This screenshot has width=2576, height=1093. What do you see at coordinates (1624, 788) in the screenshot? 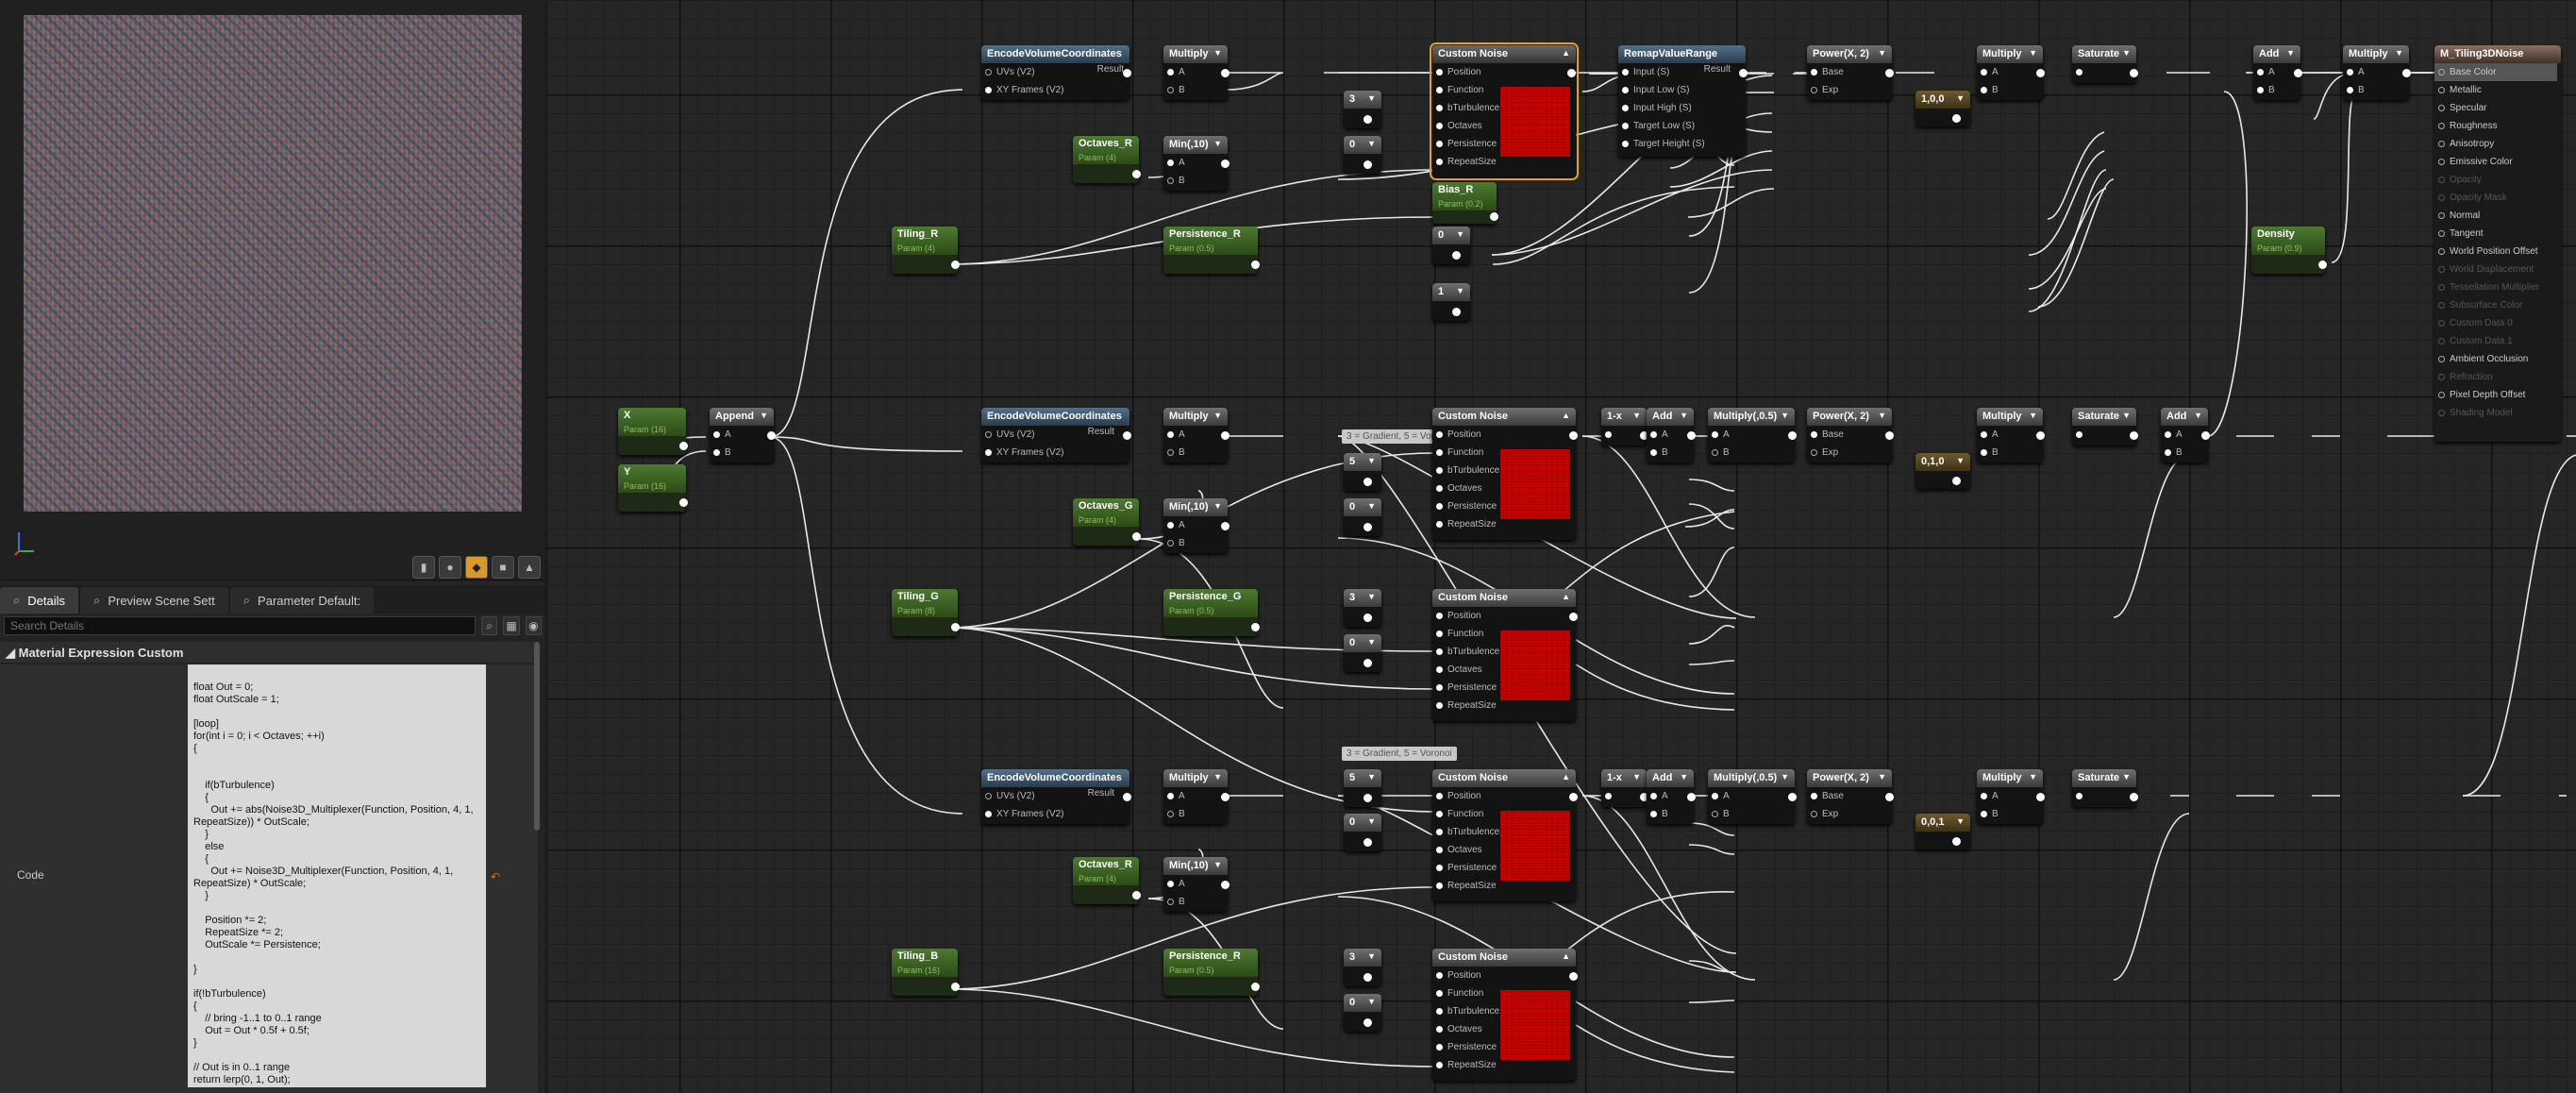
I see `one-minus-node-b: 1-x ▼` at bounding box center [1624, 788].